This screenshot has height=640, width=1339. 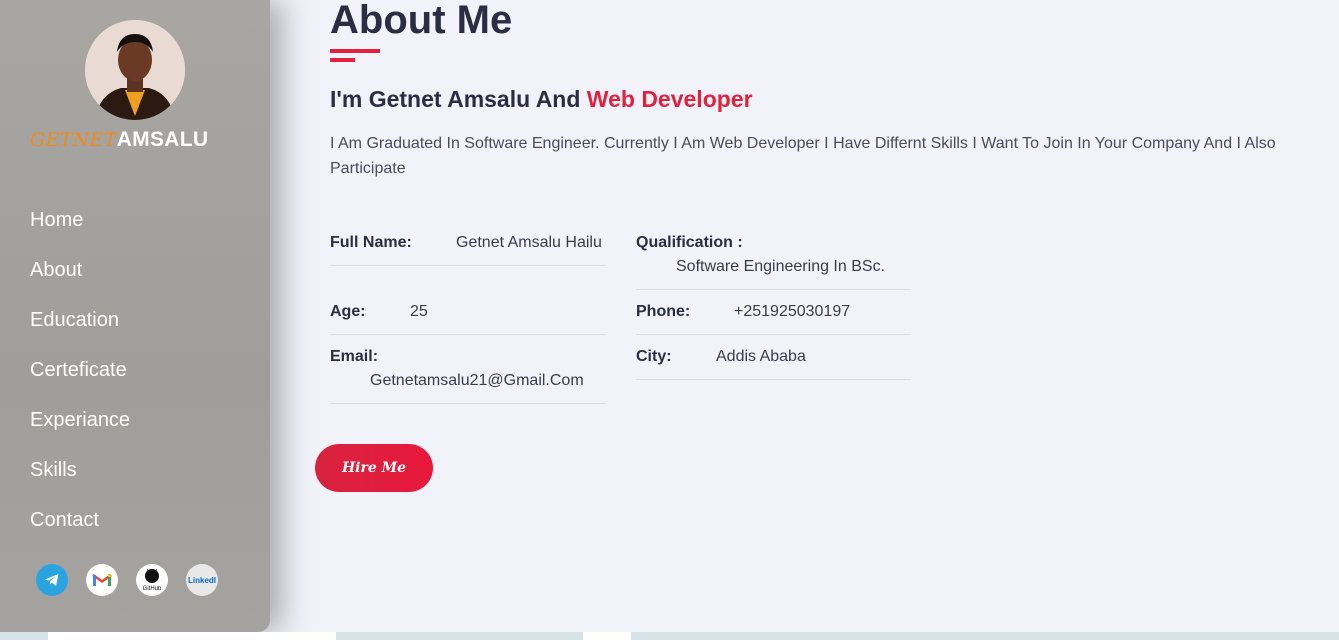 I want to click on linkedin-icon: LinkedIn, so click(x=202, y=580).